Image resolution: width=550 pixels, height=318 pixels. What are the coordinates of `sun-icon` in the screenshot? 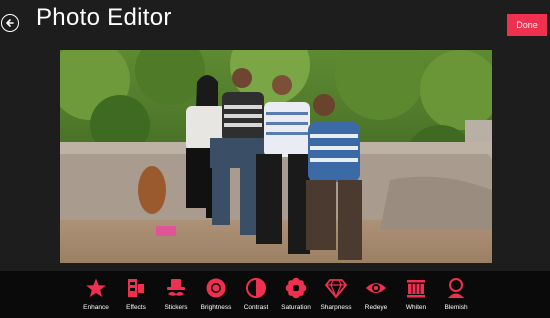 It's located at (216, 288).